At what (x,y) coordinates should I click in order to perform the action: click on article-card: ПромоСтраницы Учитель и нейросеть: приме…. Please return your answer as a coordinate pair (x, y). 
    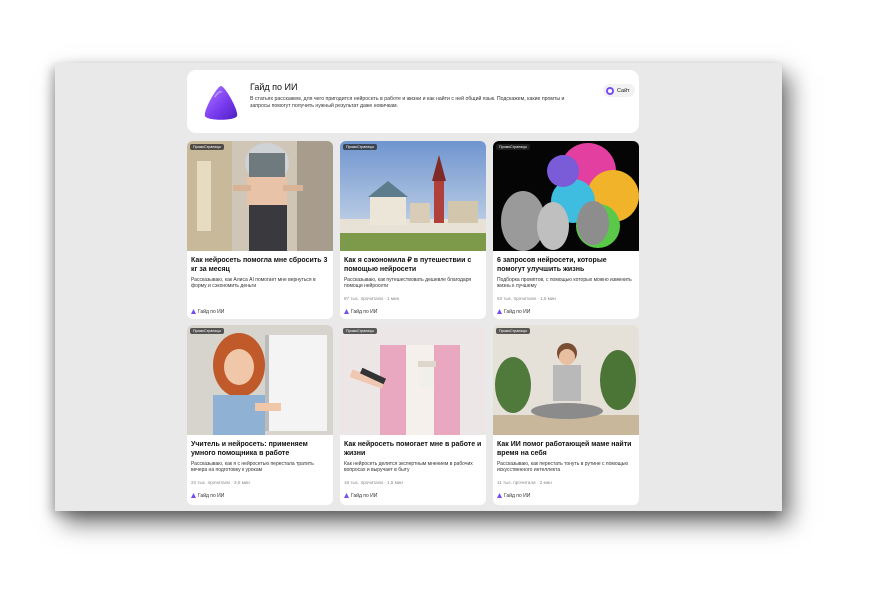
    Looking at the image, I should click on (260, 415).